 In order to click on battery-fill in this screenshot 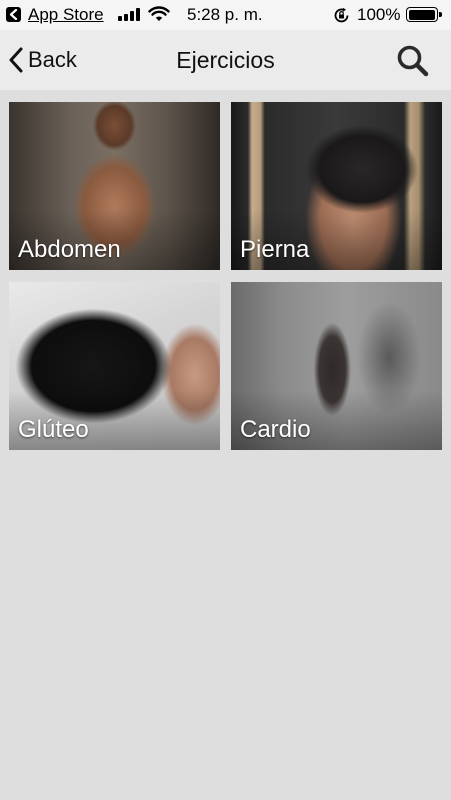, I will do `click(421, 14)`.